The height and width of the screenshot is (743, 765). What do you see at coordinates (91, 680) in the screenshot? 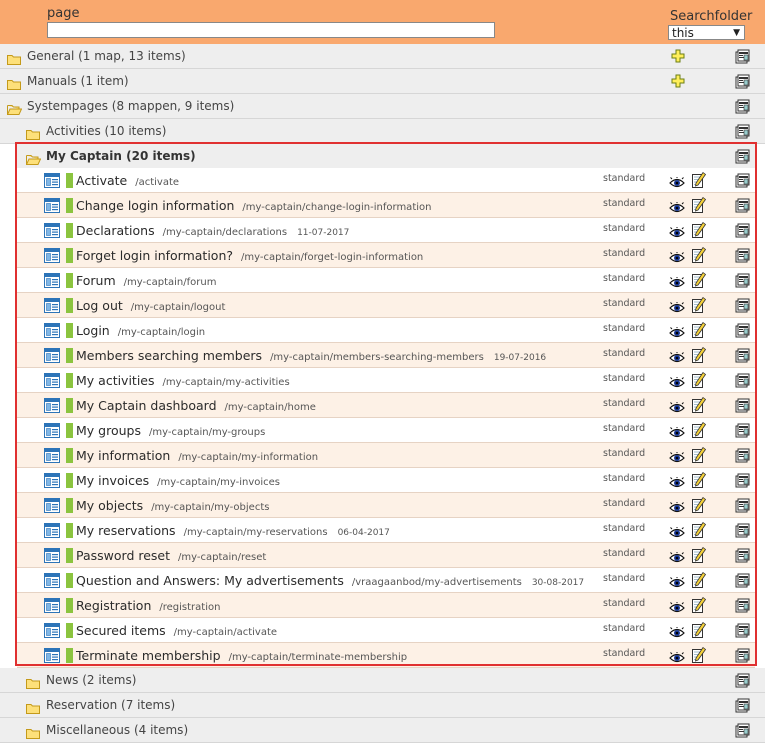
I see `folder-label: News (2 items)` at bounding box center [91, 680].